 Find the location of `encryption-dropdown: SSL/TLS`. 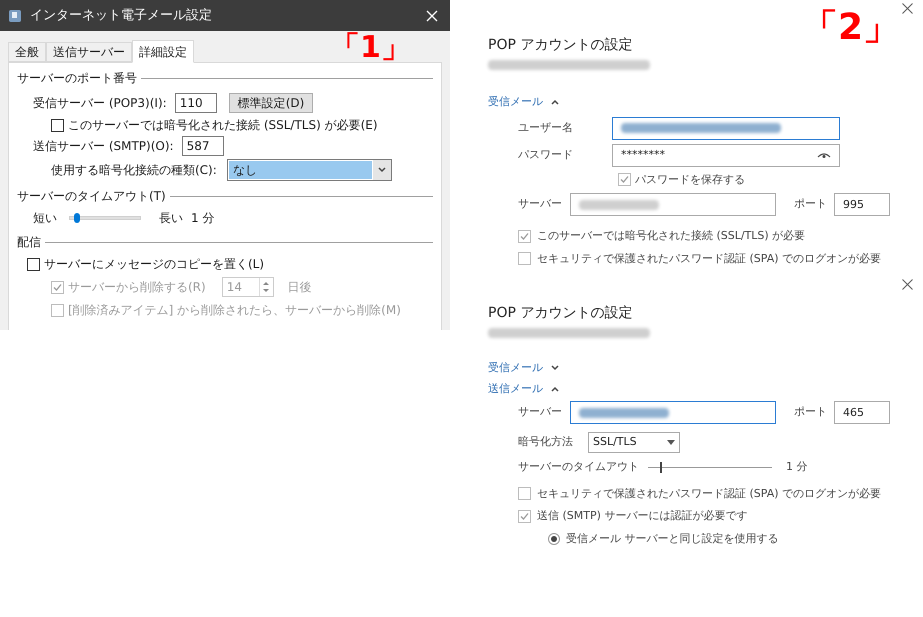

encryption-dropdown: SSL/TLS is located at coordinates (634, 442).